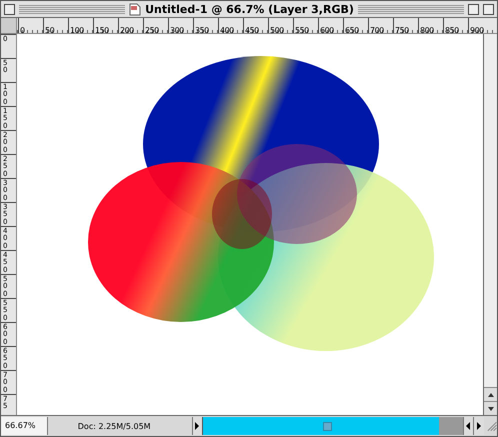  What do you see at coordinates (476, 29) in the screenshot?
I see `ruler-label: 900` at bounding box center [476, 29].